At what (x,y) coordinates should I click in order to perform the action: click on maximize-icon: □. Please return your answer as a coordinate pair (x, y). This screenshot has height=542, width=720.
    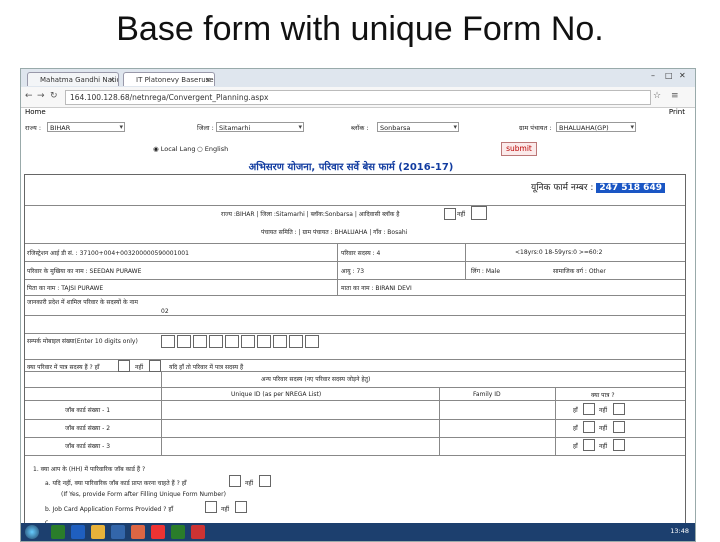
    Looking at the image, I should click on (669, 75).